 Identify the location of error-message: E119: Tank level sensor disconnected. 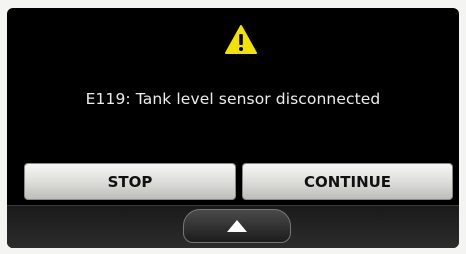
(233, 99).